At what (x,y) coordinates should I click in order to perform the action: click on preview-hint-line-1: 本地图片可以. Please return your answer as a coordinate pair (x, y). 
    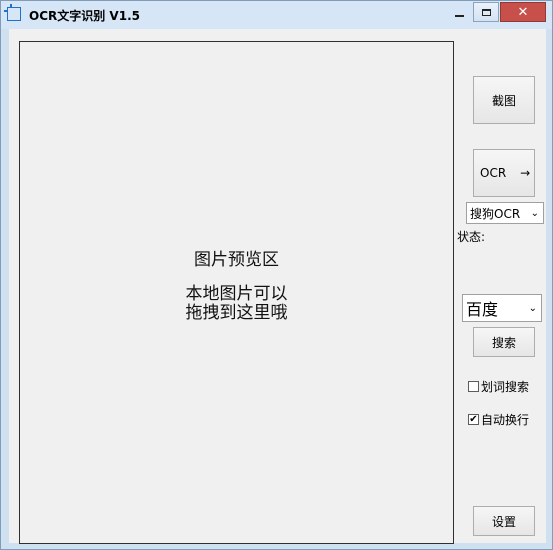
    Looking at the image, I should click on (236, 294).